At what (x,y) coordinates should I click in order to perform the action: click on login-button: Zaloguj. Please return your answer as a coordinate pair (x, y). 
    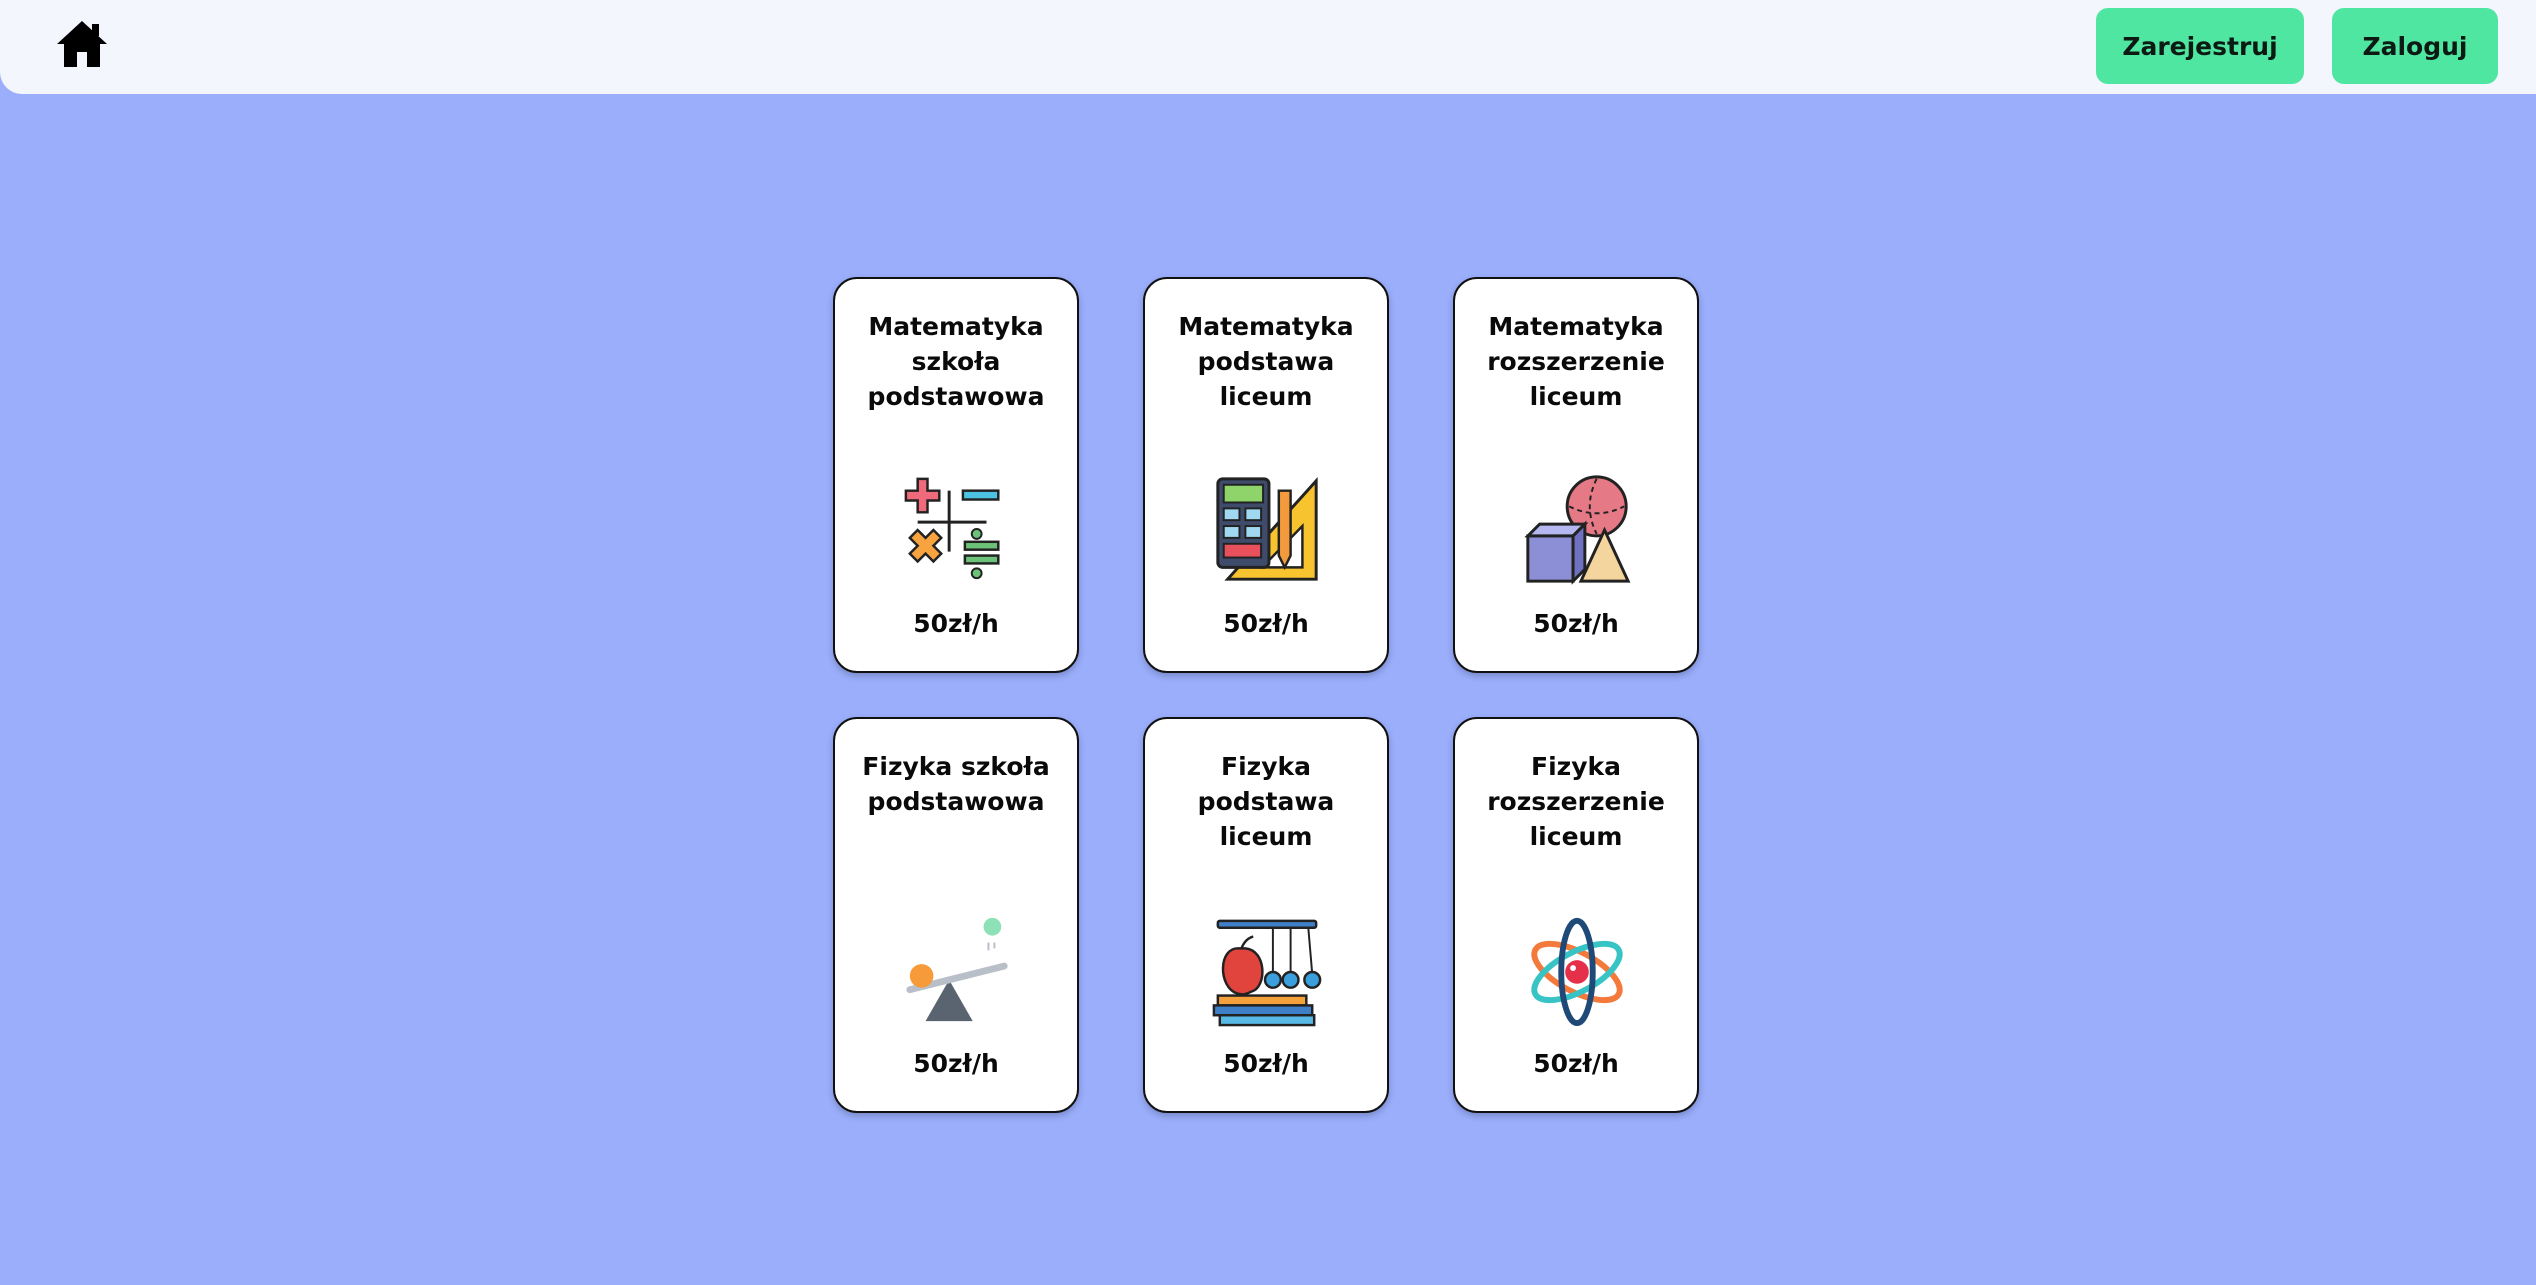
    Looking at the image, I should click on (2415, 46).